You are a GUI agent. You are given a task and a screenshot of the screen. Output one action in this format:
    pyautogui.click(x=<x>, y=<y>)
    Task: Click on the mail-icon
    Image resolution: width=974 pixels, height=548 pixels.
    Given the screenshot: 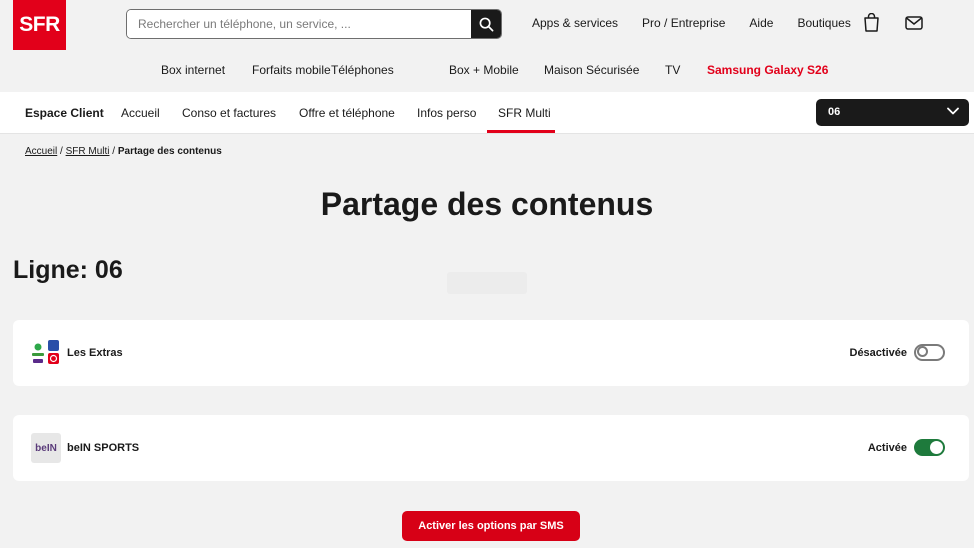 What is the action you would take?
    pyautogui.click(x=914, y=23)
    